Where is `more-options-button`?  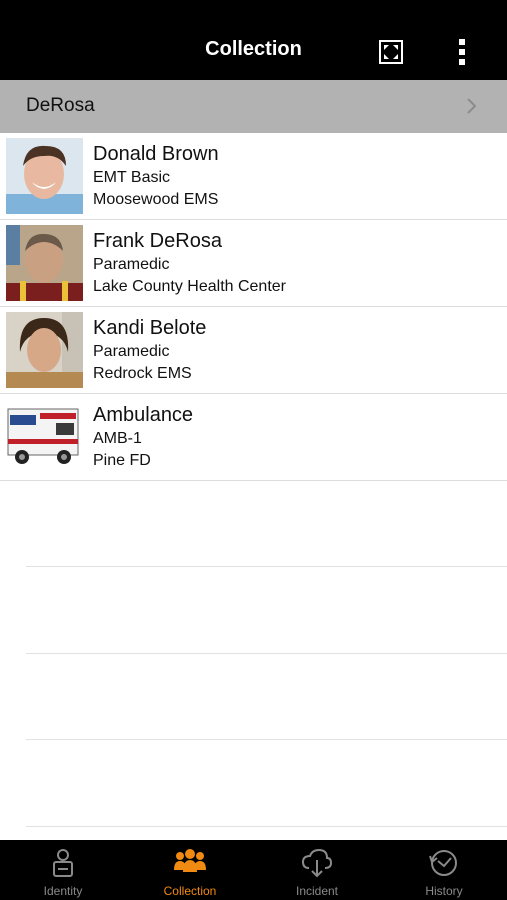
more-options-button is located at coordinates (462, 52).